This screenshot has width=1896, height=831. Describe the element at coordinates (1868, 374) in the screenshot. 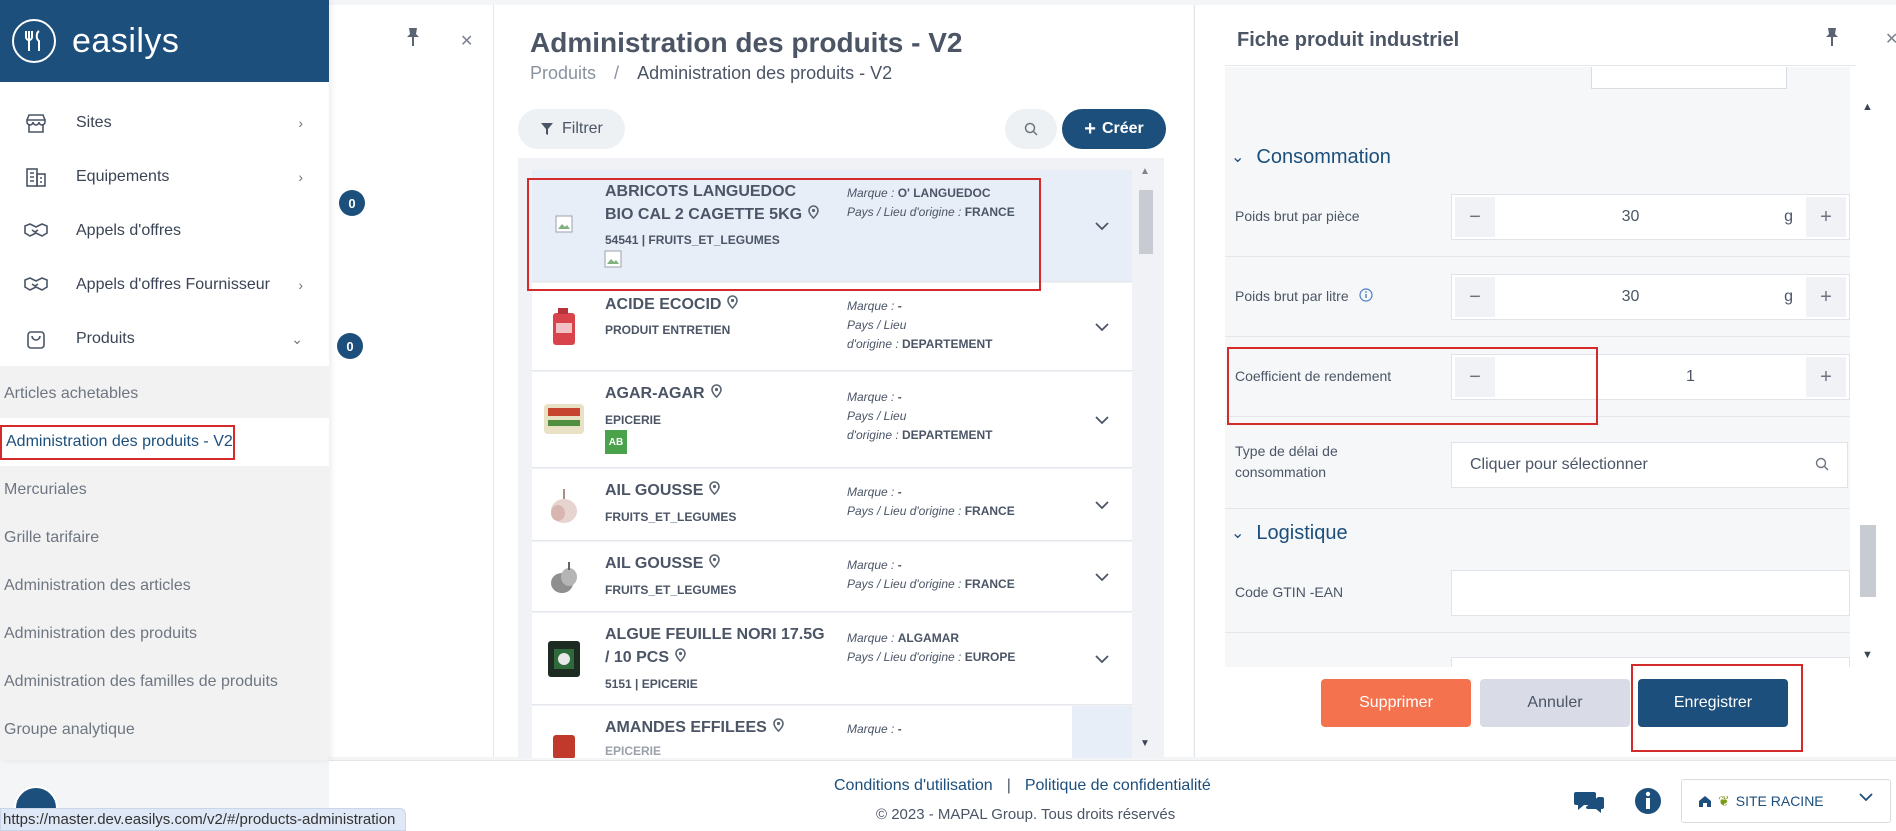

I see `form-scrollbar: ▲ ▼` at that location.